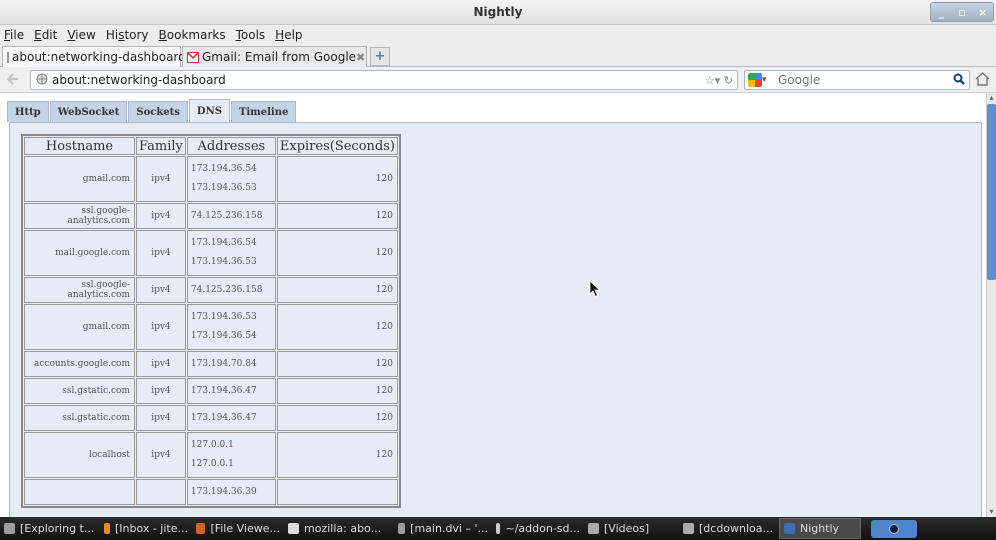 The height and width of the screenshot is (540, 996). I want to click on addresses-cell: 74.125.236.158, so click(231, 290).